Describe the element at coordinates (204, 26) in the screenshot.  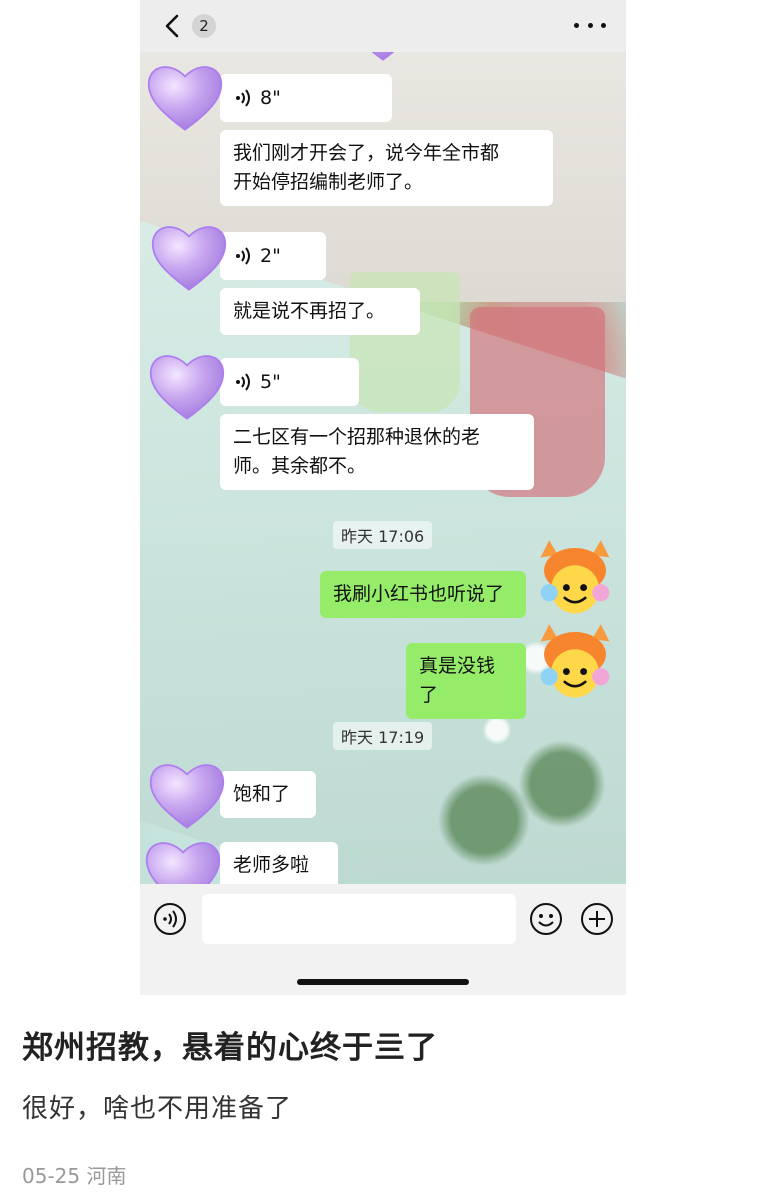
I see `unread-count-badge: 2` at that location.